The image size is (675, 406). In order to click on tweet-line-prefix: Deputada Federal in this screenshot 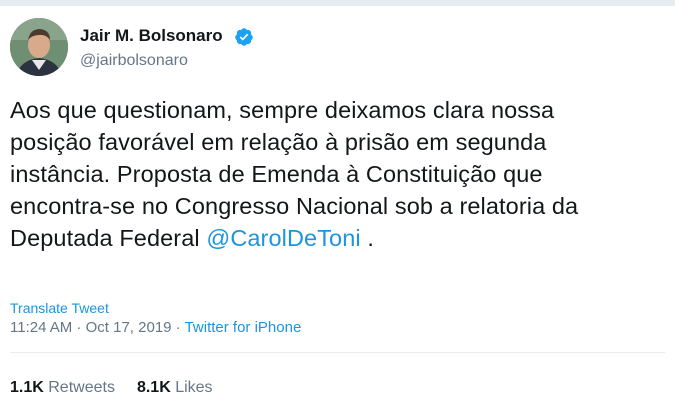, I will do `click(108, 238)`.